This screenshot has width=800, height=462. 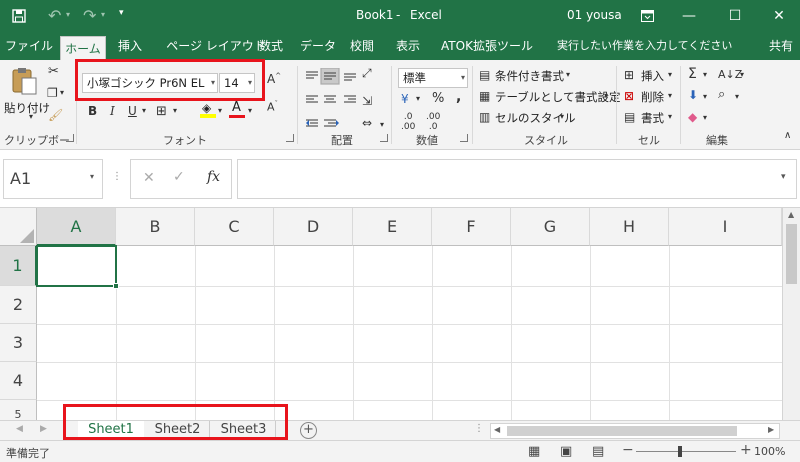 I want to click on bold-icon: B, so click(x=92, y=111).